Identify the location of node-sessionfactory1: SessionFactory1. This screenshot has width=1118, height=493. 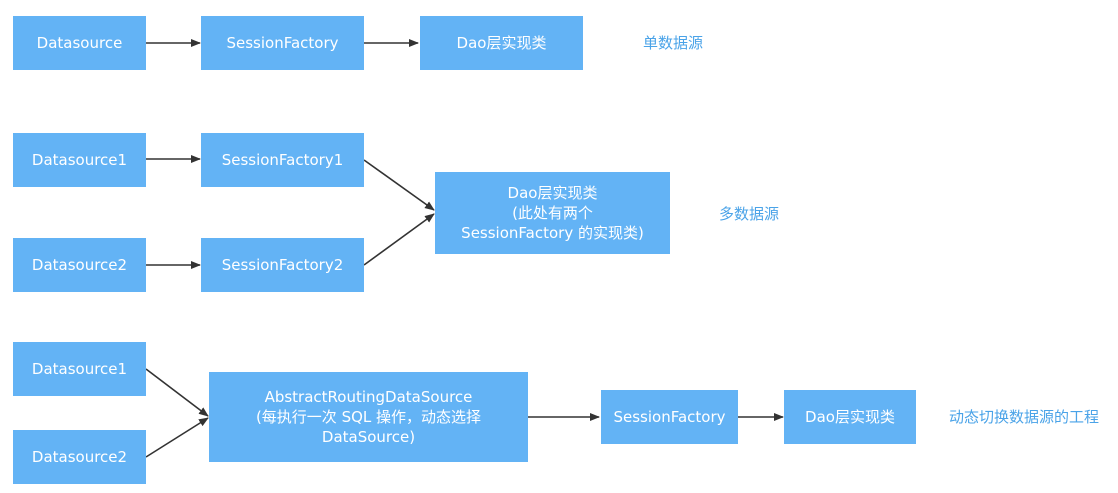
(282, 160).